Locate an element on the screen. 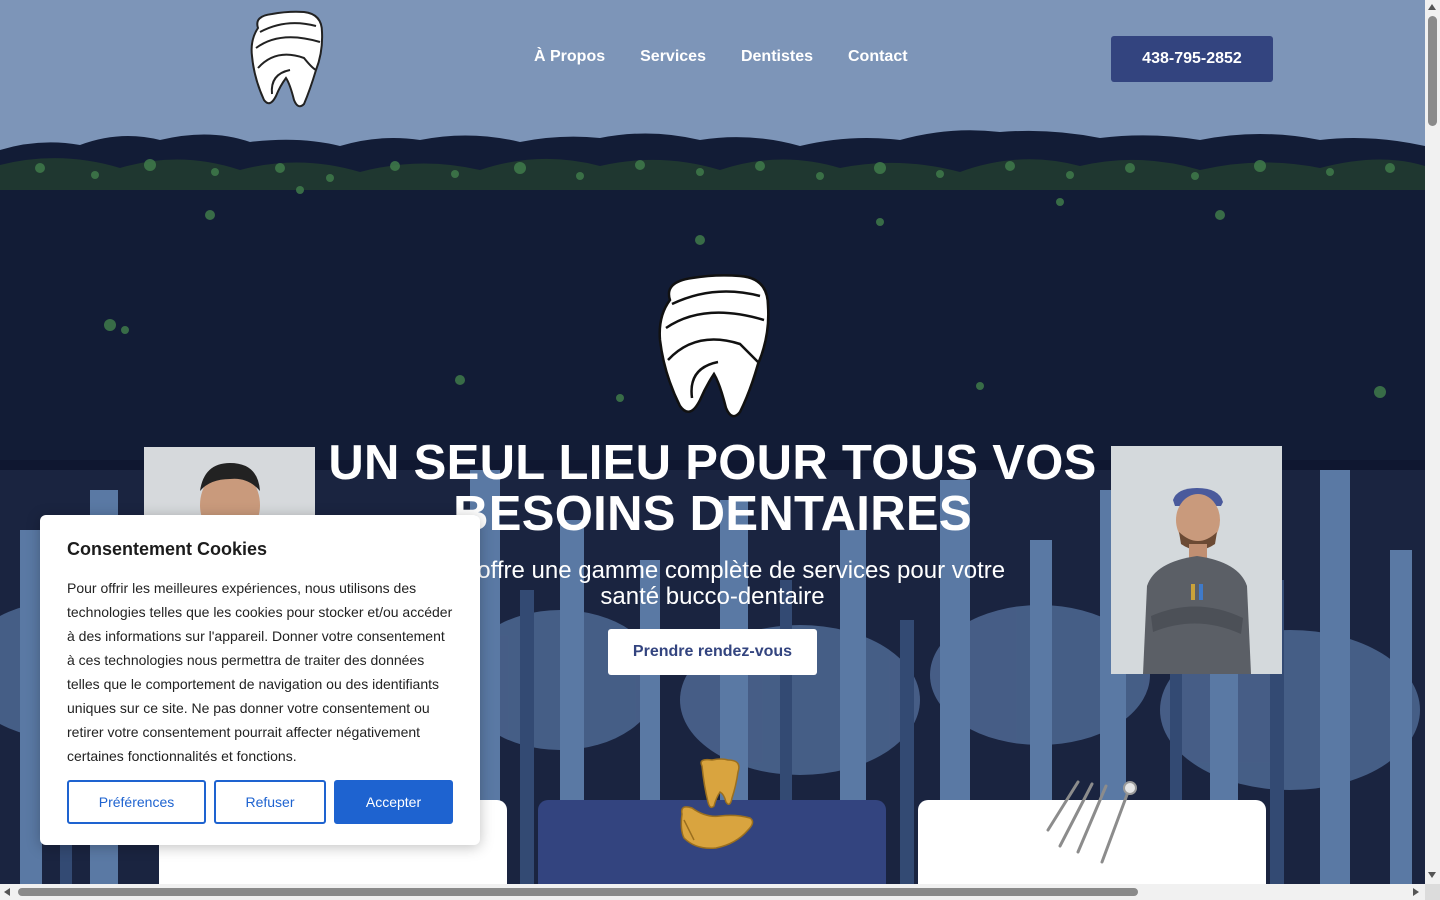  cookie-accept-button: Accepter is located at coordinates (393, 802).